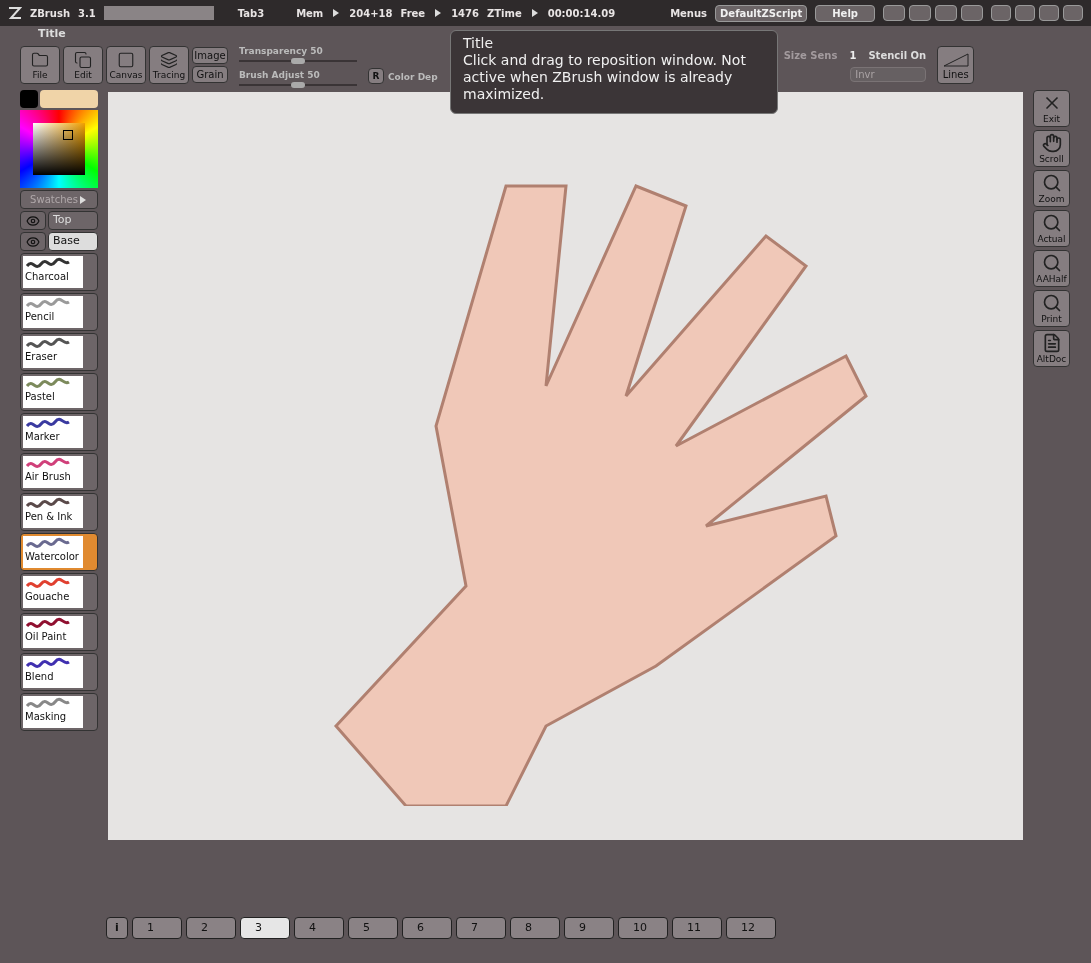  I want to click on brush-button: Marker, so click(59, 432).